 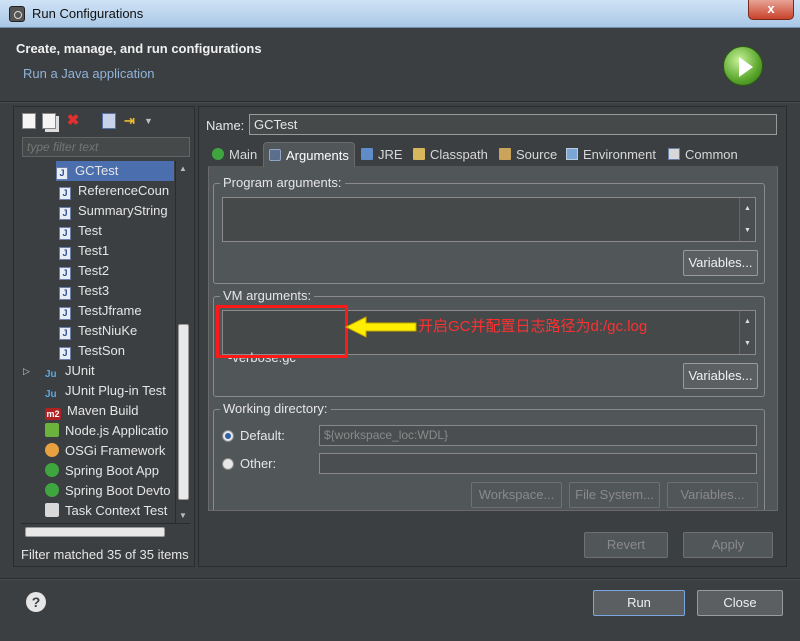 What do you see at coordinates (106, 431) in the screenshot?
I see `tree-item-nodejs-application: Node.js Applicatio` at bounding box center [106, 431].